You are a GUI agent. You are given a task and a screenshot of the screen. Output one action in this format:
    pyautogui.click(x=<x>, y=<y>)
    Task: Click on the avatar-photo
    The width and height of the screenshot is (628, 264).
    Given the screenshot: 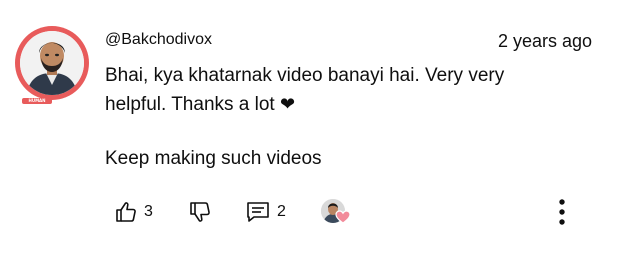 What is the action you would take?
    pyautogui.click(x=52, y=63)
    